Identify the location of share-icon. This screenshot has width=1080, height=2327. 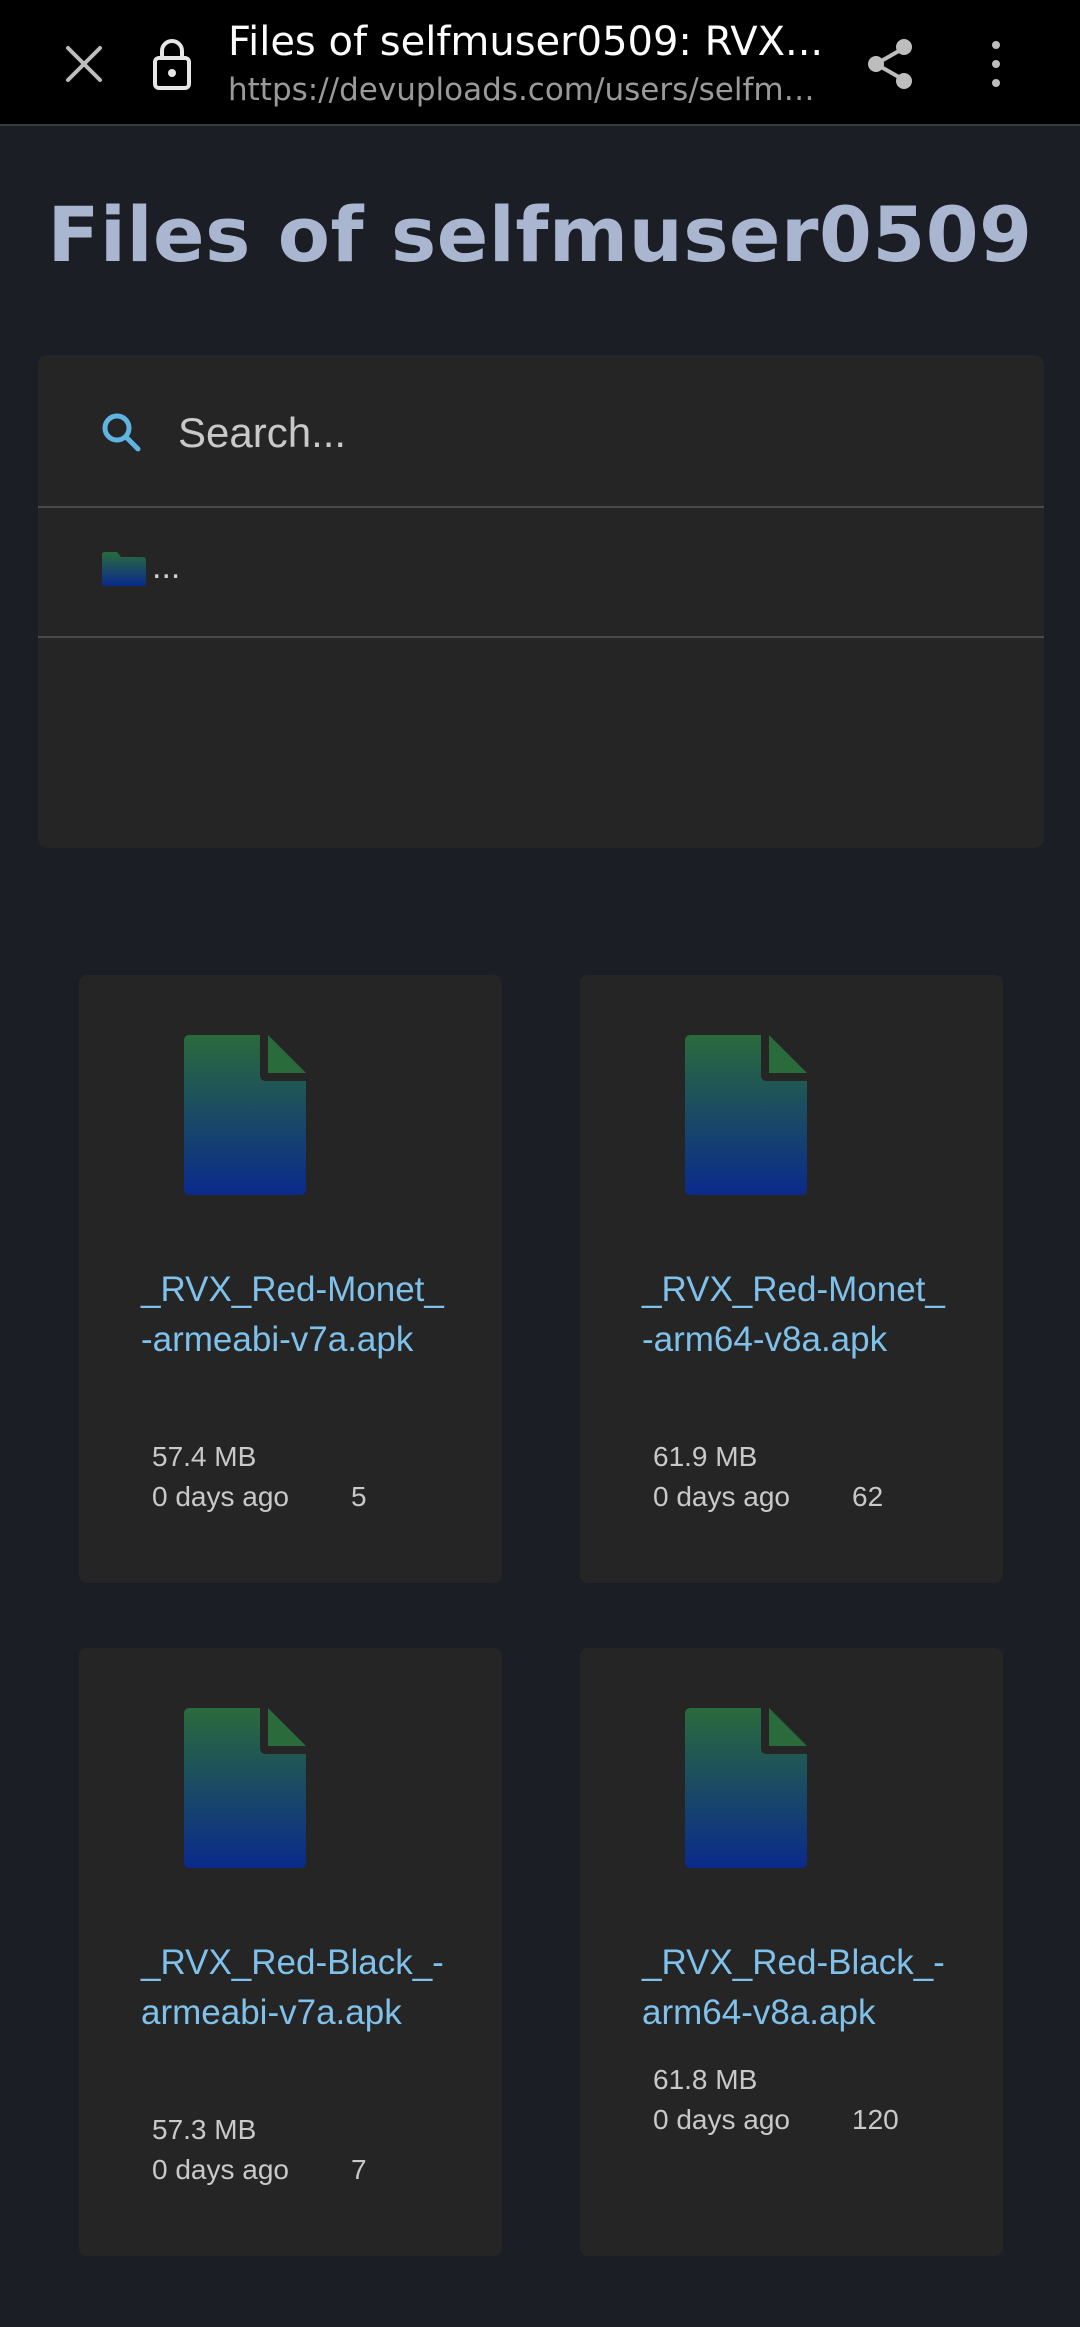
(890, 64).